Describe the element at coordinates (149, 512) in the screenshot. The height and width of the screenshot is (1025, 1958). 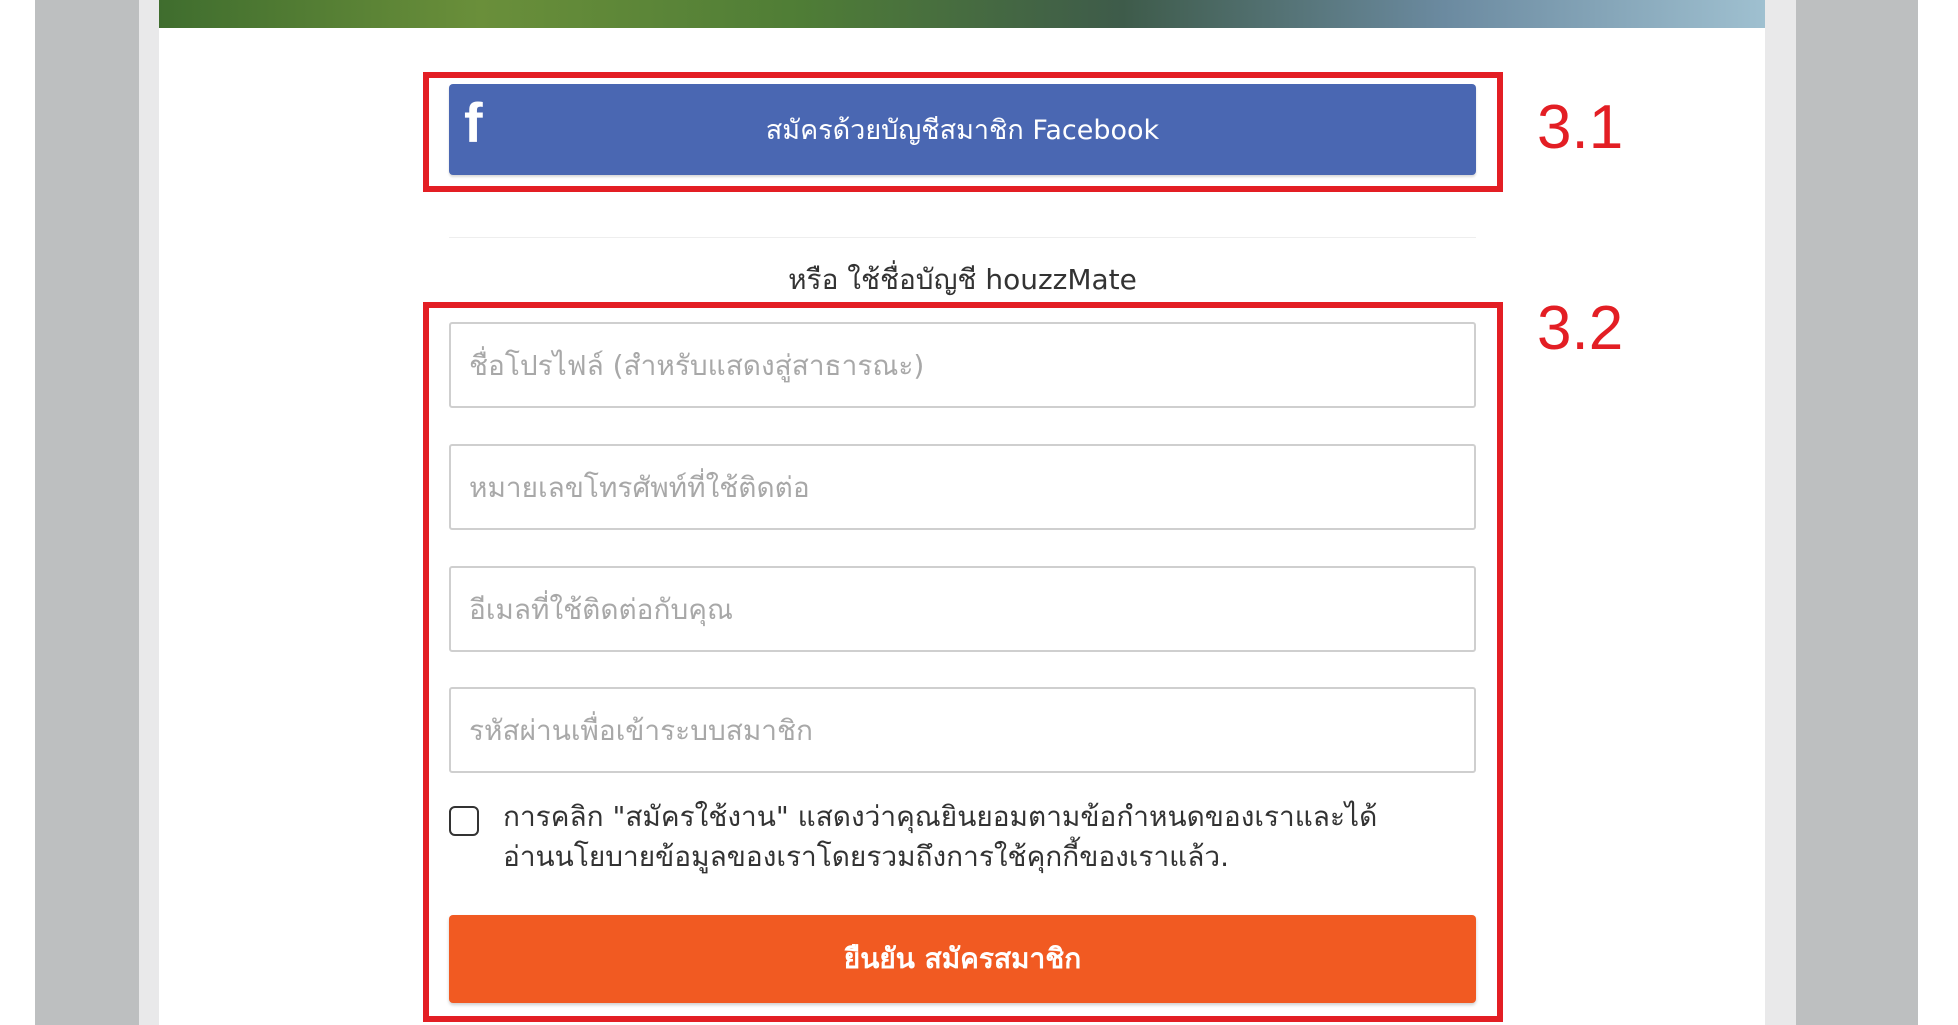
I see `panel-edge-left` at that location.